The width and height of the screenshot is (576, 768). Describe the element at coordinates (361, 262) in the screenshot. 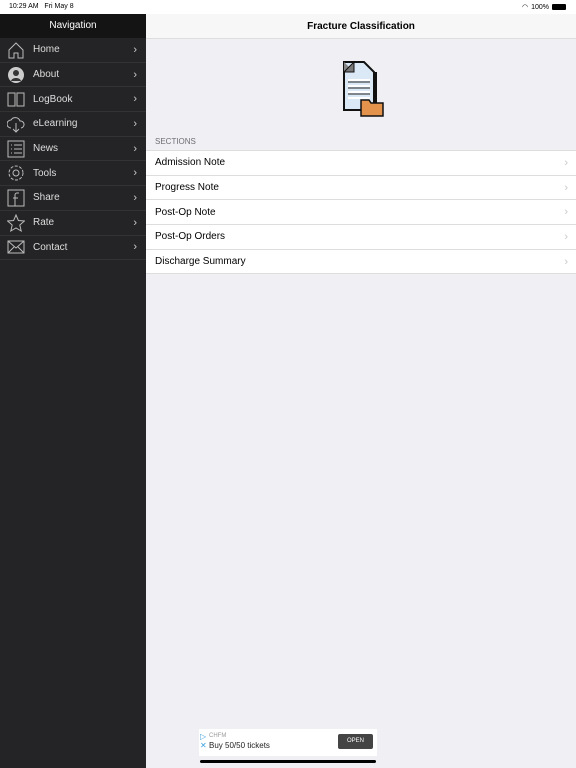

I see `section-row: Discharge Summary ›` at that location.